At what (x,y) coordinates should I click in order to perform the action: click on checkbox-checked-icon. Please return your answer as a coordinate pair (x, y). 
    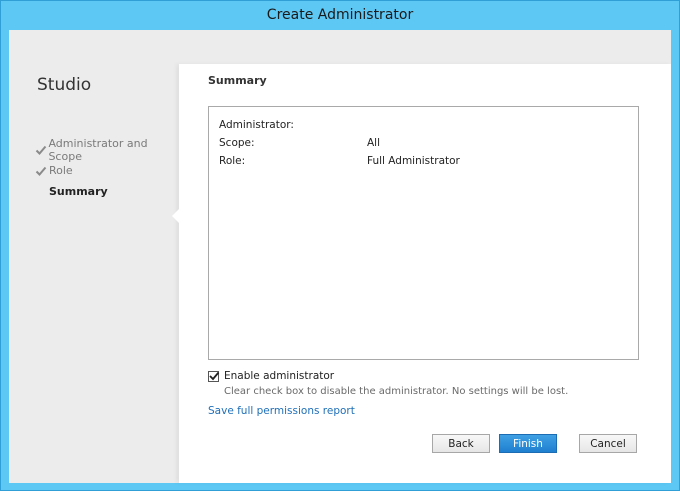
    Looking at the image, I should click on (214, 375).